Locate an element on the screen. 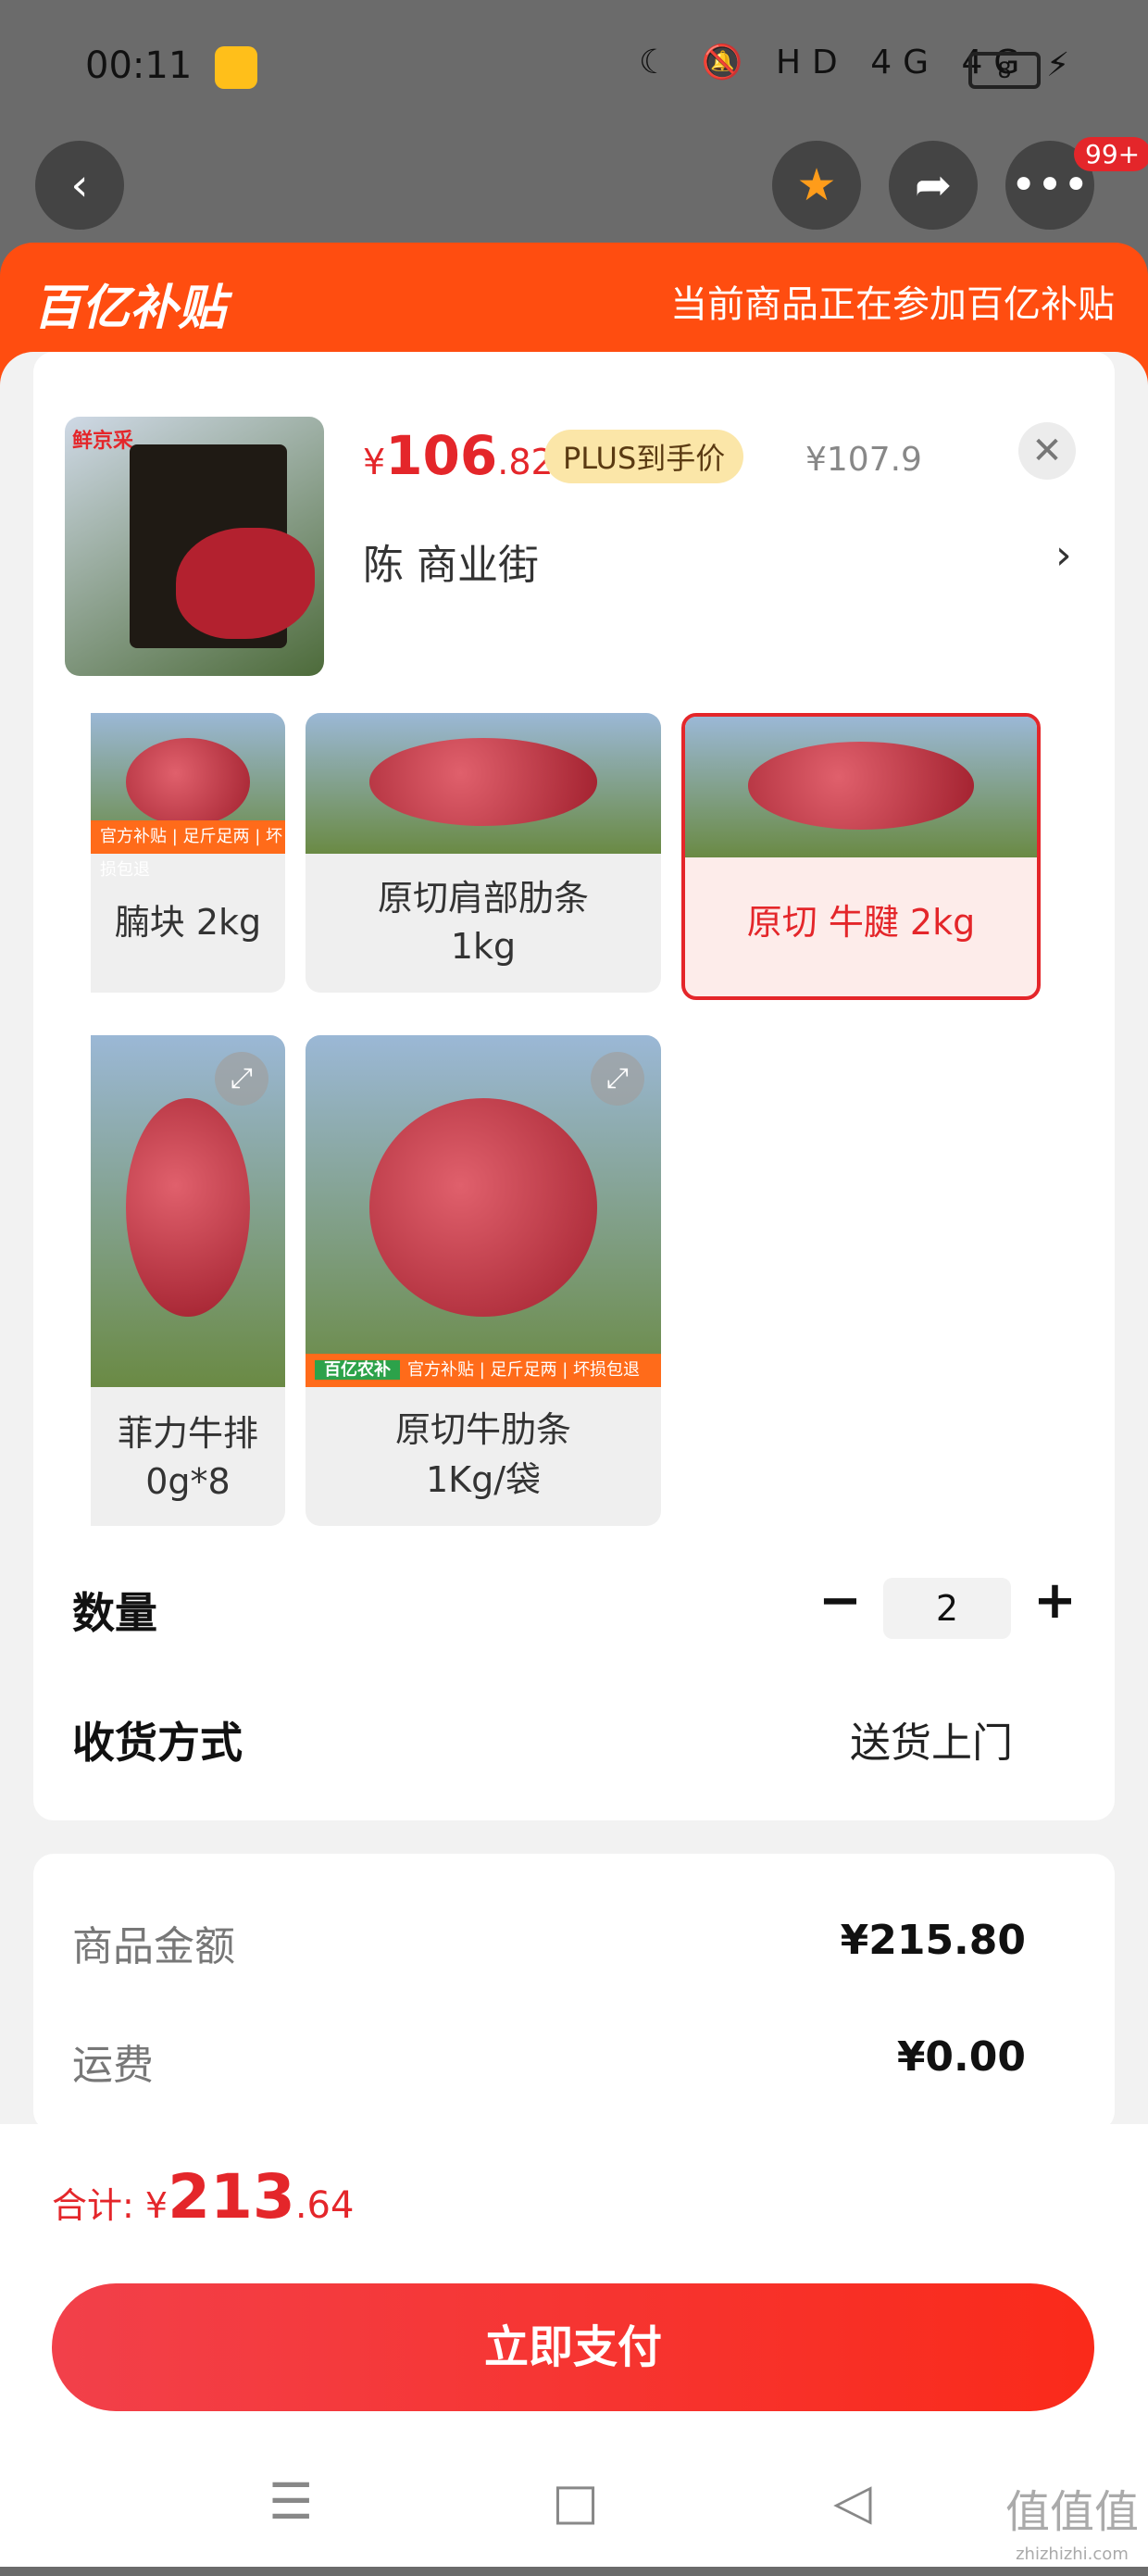 The width and height of the screenshot is (1148, 2576). original-price: ¥107.9 is located at coordinates (863, 460).